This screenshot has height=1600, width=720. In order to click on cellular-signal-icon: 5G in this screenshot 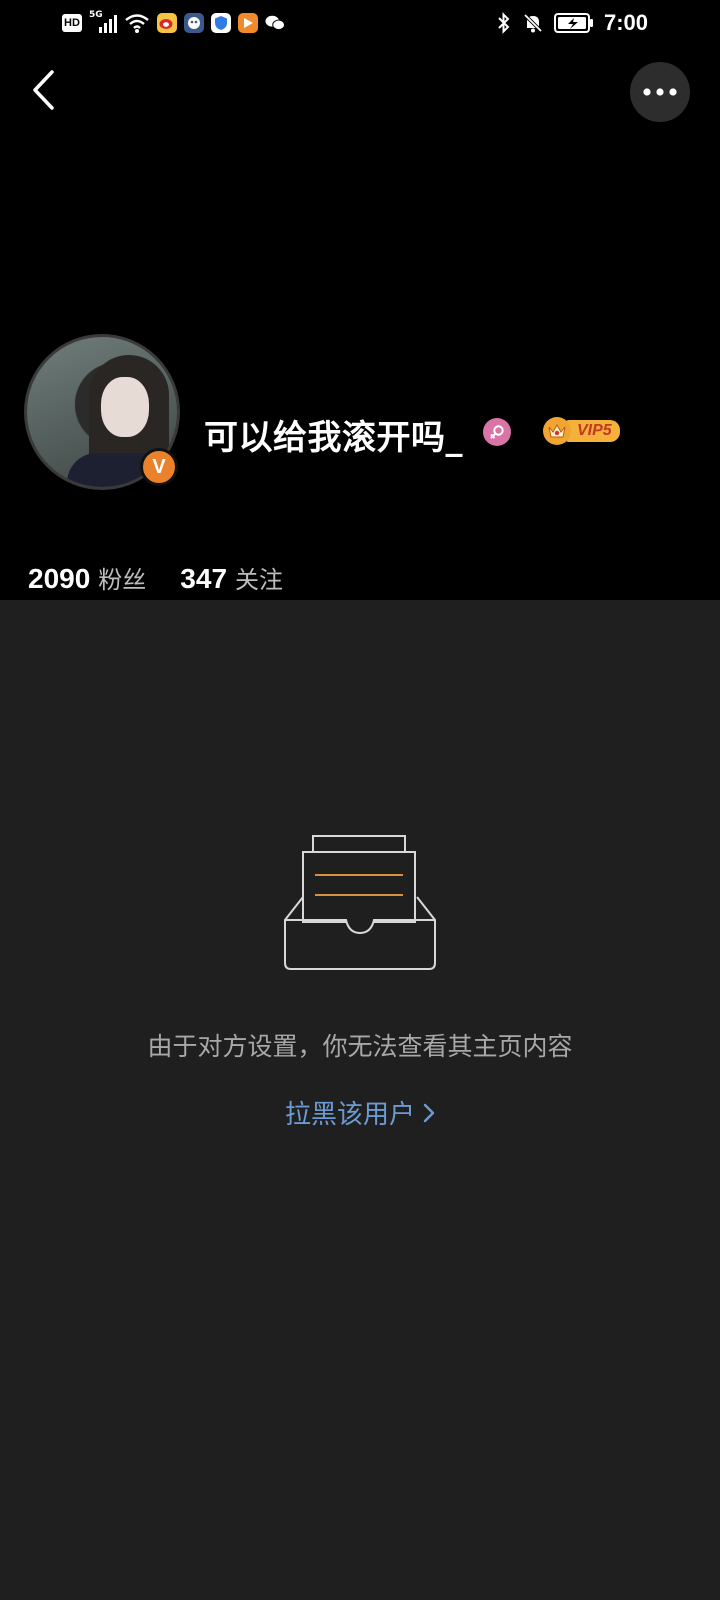, I will do `click(103, 22)`.